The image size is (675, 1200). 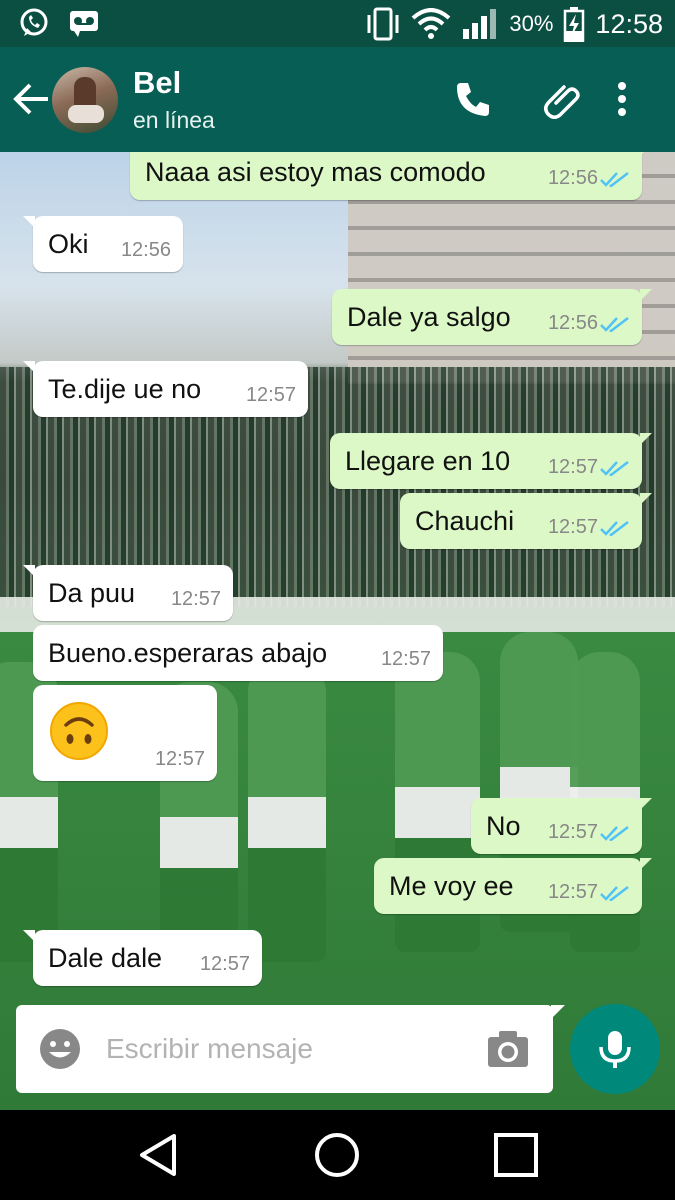 What do you see at coordinates (337, 23) in the screenshot?
I see `status-bar: 30% 12:58` at bounding box center [337, 23].